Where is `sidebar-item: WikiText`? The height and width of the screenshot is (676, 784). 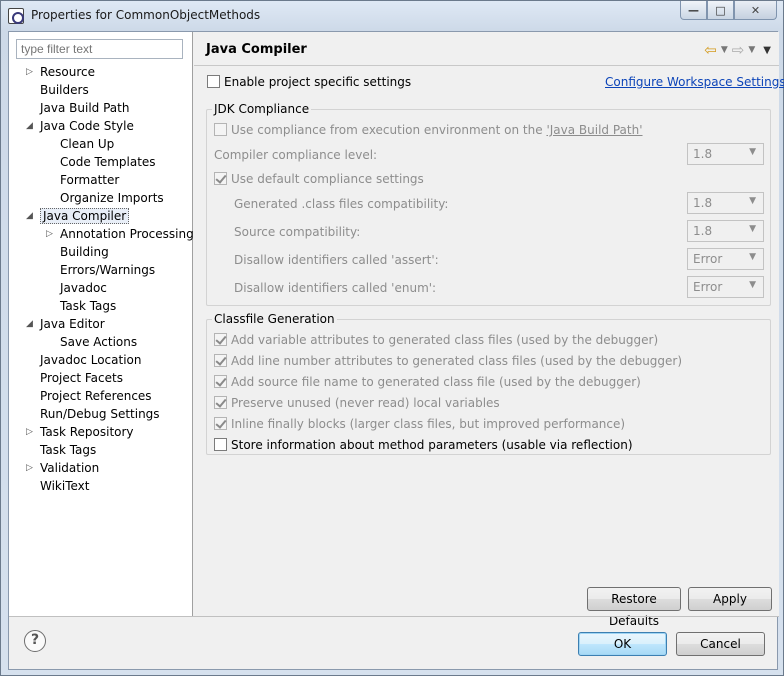 sidebar-item: WikiText is located at coordinates (65, 486).